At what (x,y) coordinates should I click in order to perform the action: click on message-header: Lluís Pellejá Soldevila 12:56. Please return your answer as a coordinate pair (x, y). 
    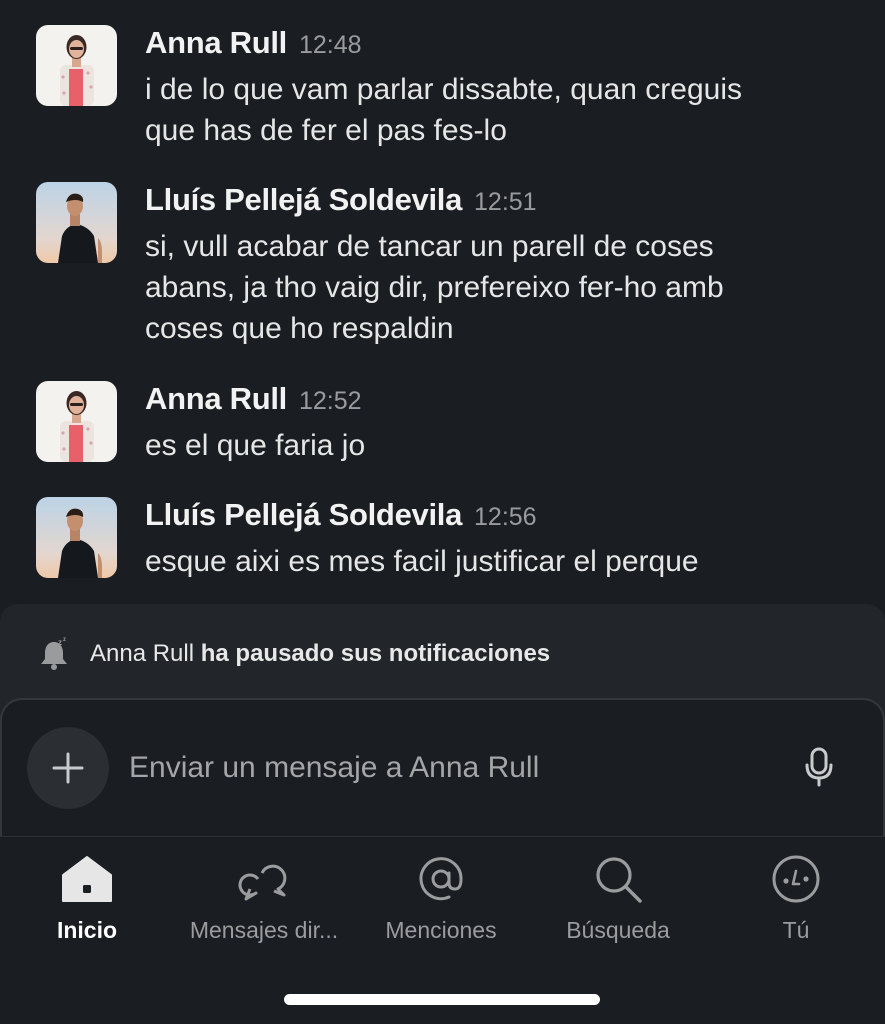
    Looking at the image, I should click on (341, 517).